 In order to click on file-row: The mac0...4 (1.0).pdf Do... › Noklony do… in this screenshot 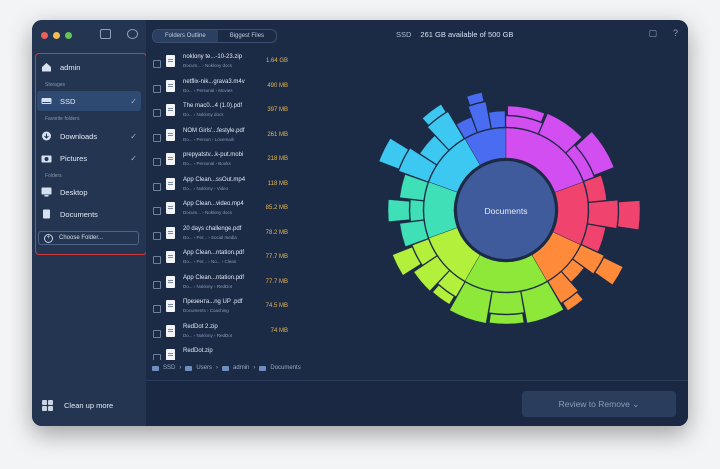, I will do `click(221, 113)`.